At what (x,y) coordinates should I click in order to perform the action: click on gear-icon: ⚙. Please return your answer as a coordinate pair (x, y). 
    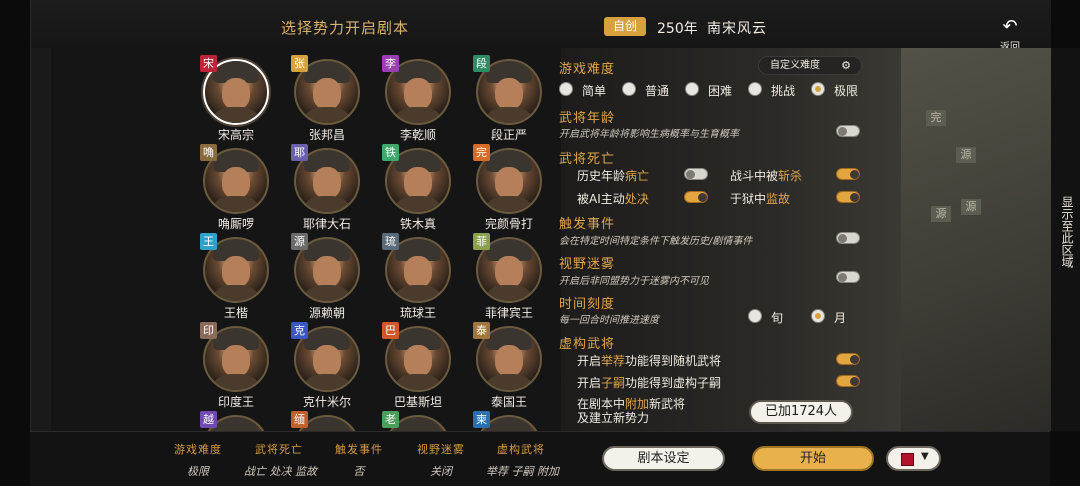
    Looking at the image, I should click on (846, 65).